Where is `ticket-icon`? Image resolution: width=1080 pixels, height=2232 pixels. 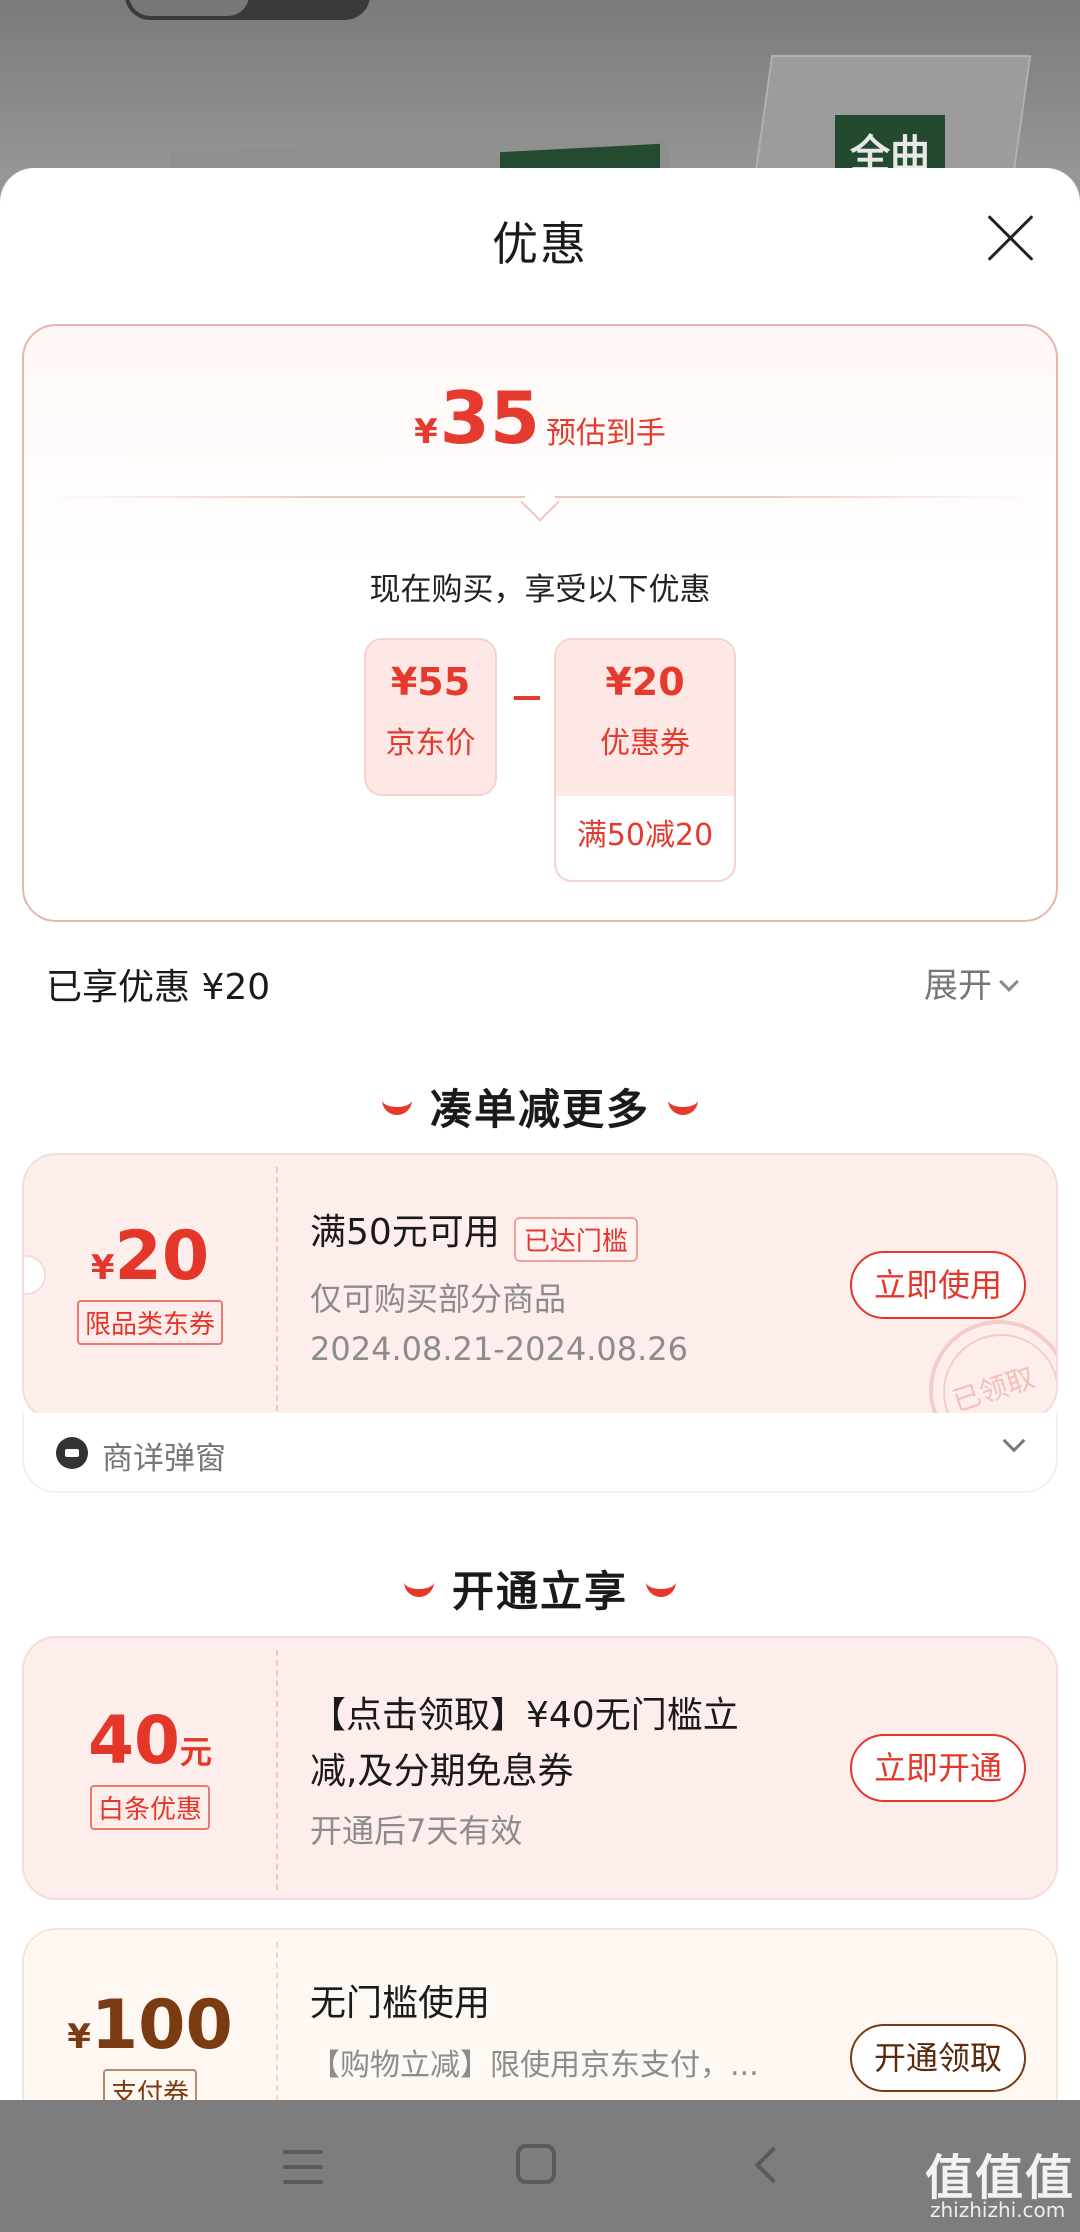
ticket-icon is located at coordinates (72, 1453).